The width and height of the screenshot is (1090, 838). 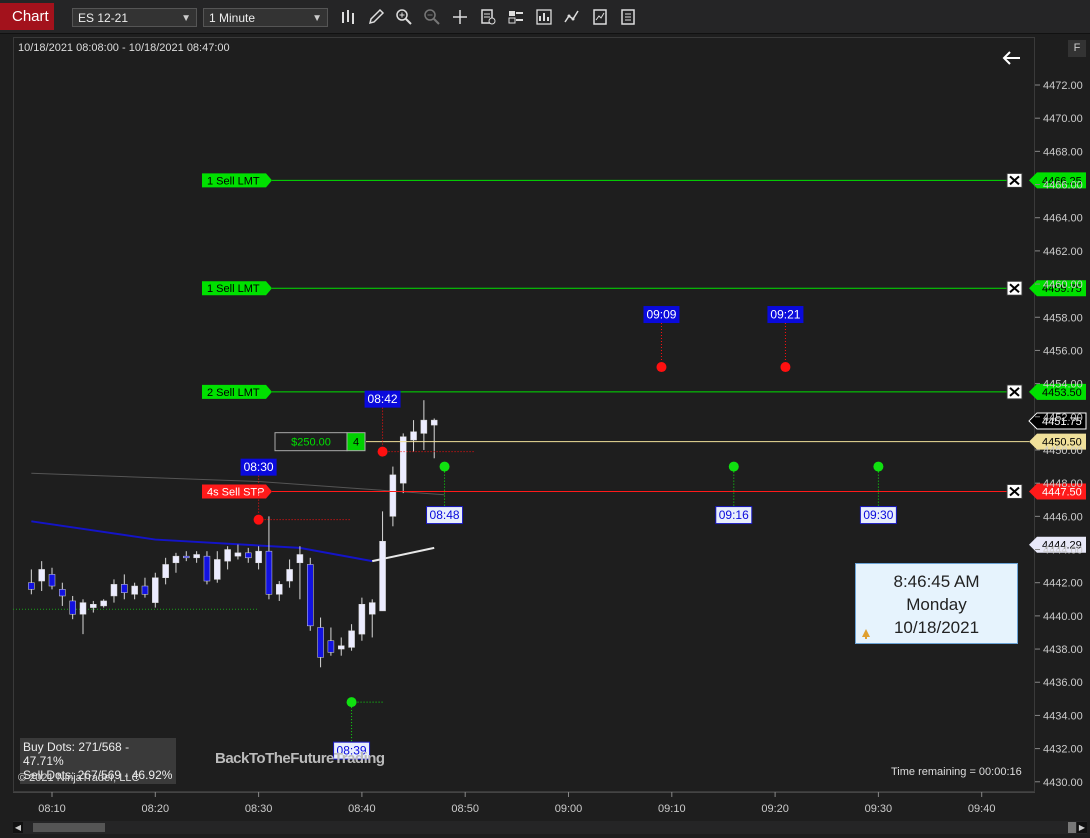 What do you see at coordinates (235, 492) in the screenshot?
I see `order-label: 4s Sell STP` at bounding box center [235, 492].